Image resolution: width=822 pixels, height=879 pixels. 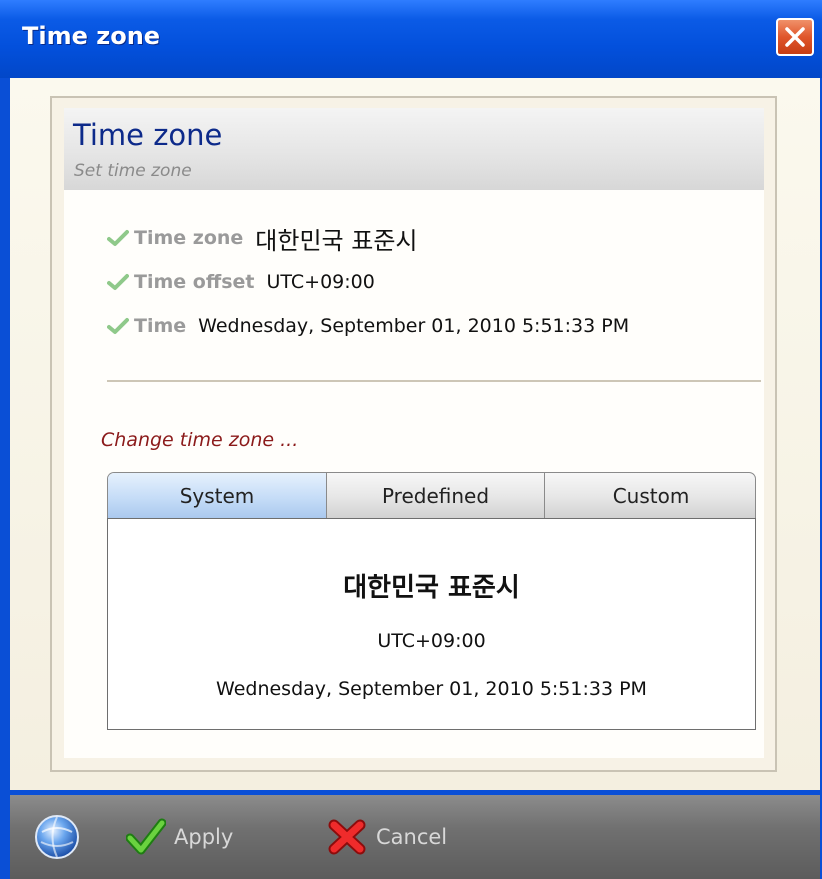 I want to click on bottom-toolbar: Apply Cancel, so click(x=415, y=837).